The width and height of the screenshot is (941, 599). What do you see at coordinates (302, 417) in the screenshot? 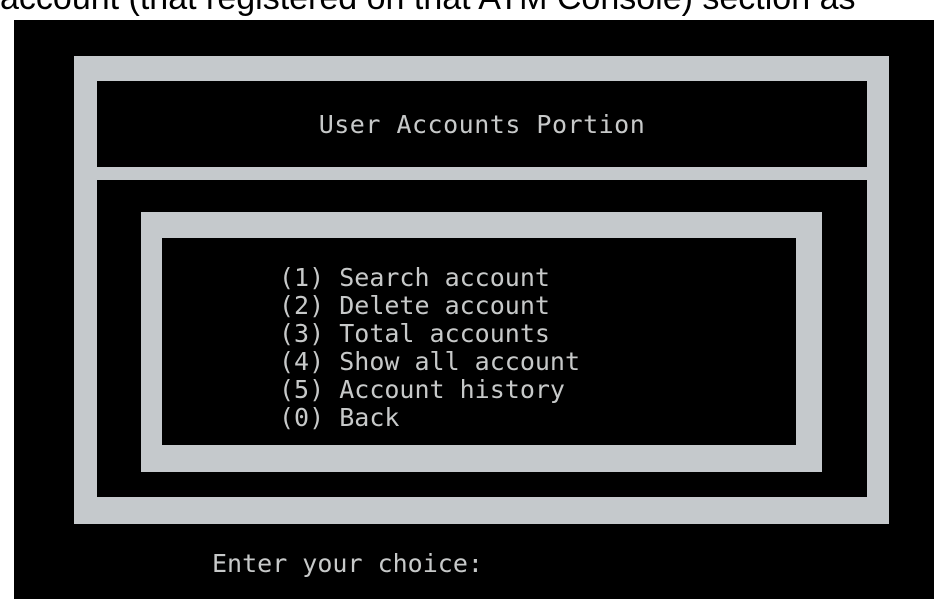
I see `menu-item-key: (0)` at bounding box center [302, 417].